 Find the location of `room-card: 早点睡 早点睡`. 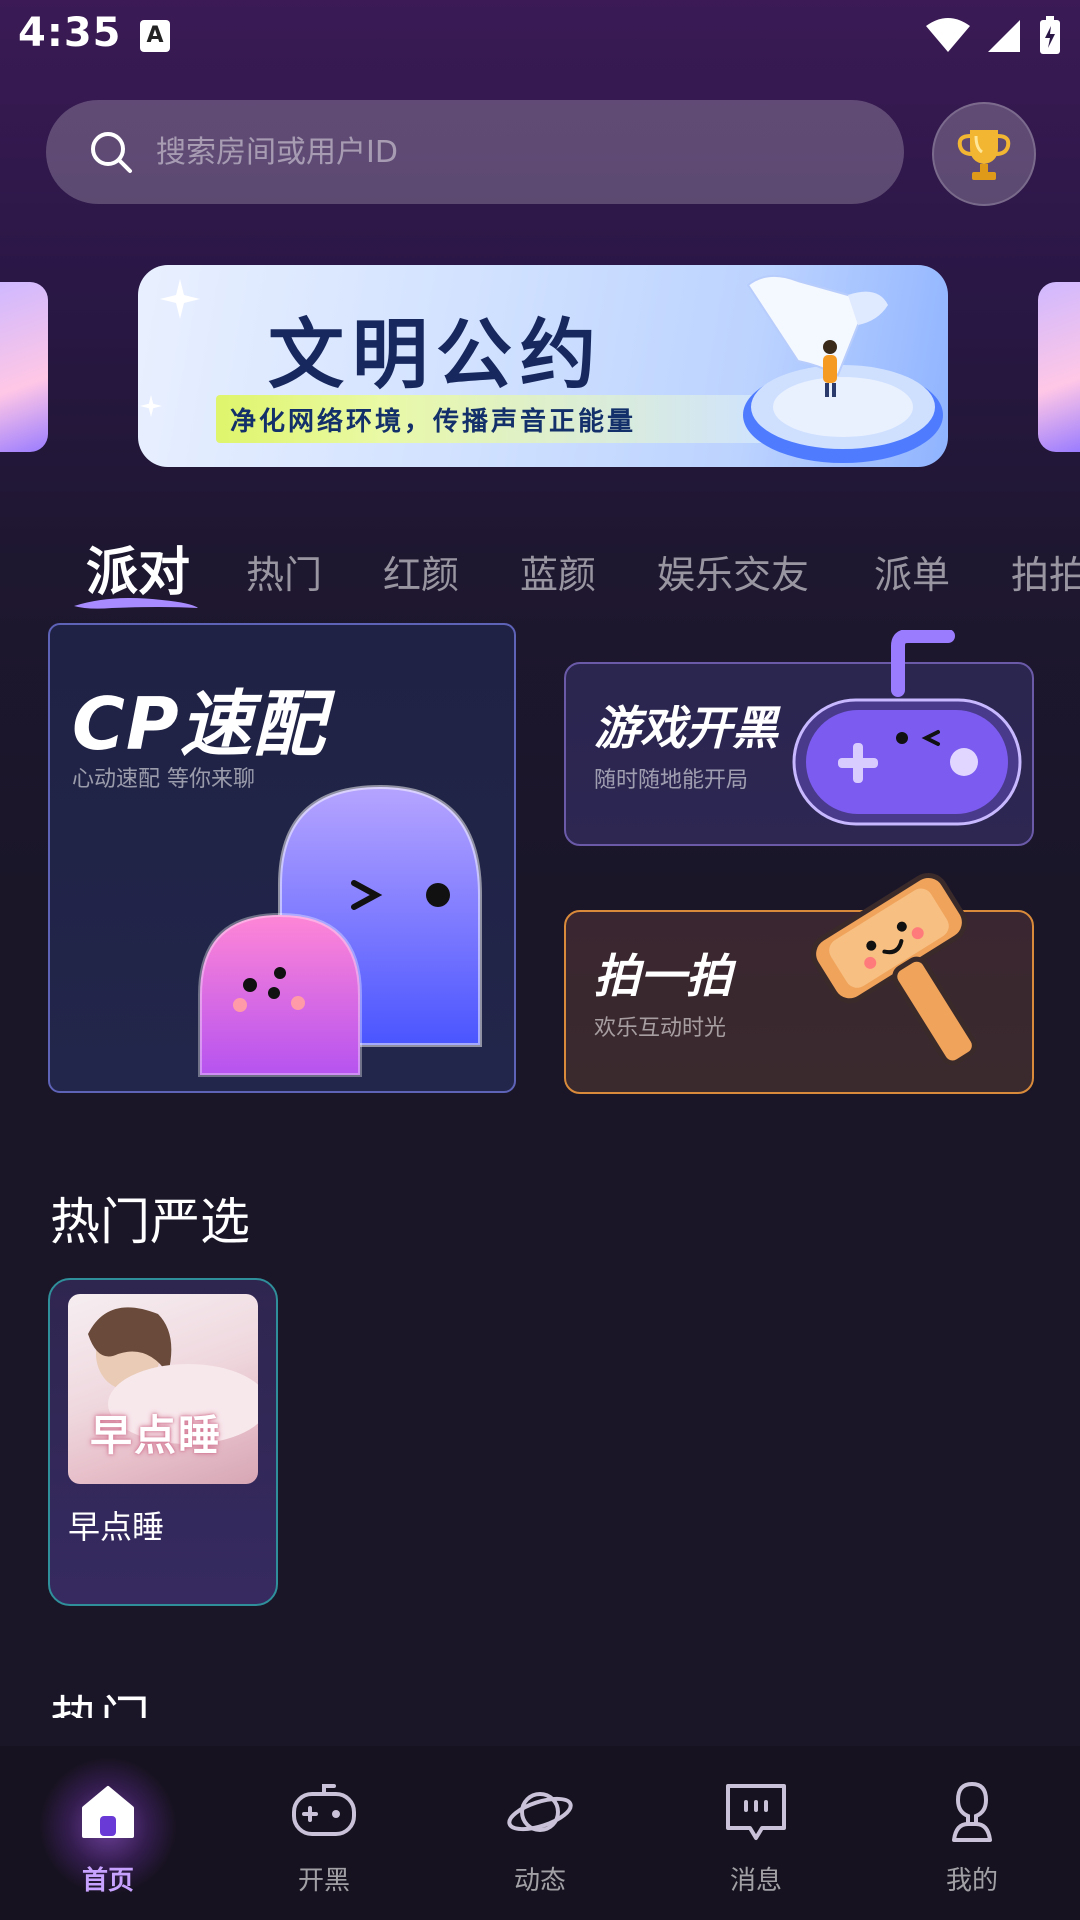

room-card: 早点睡 早点睡 is located at coordinates (163, 1442).